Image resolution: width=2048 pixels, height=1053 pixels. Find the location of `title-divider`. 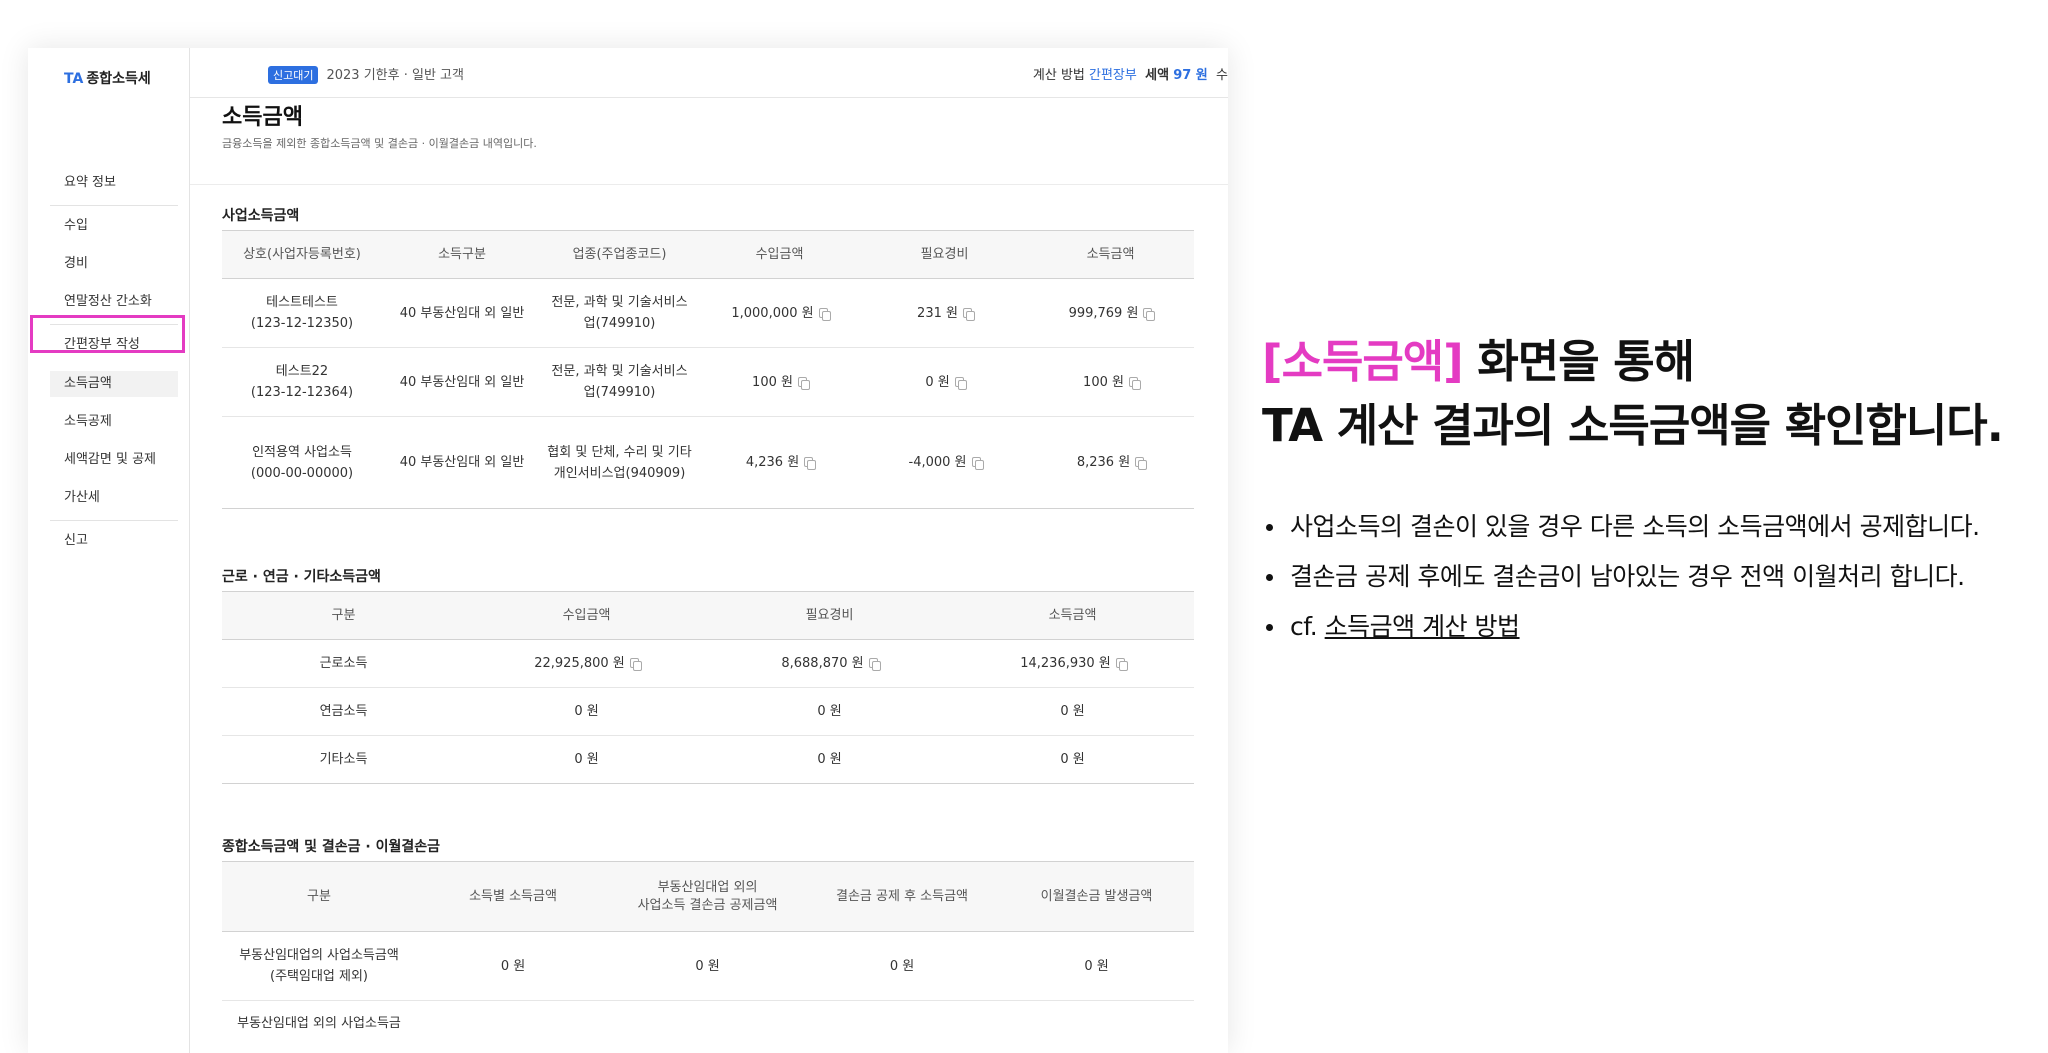

title-divider is located at coordinates (709, 184).